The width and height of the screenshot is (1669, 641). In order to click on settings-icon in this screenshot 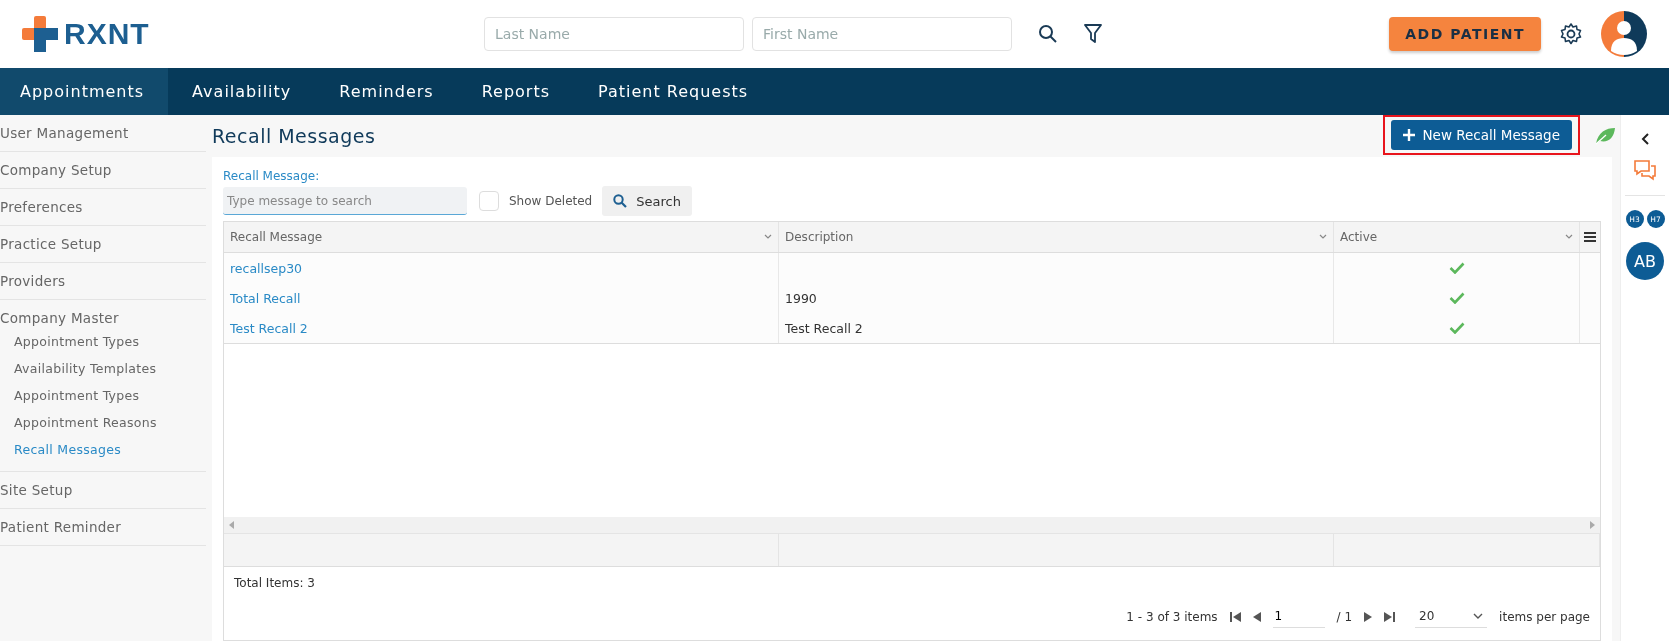, I will do `click(1571, 34)`.